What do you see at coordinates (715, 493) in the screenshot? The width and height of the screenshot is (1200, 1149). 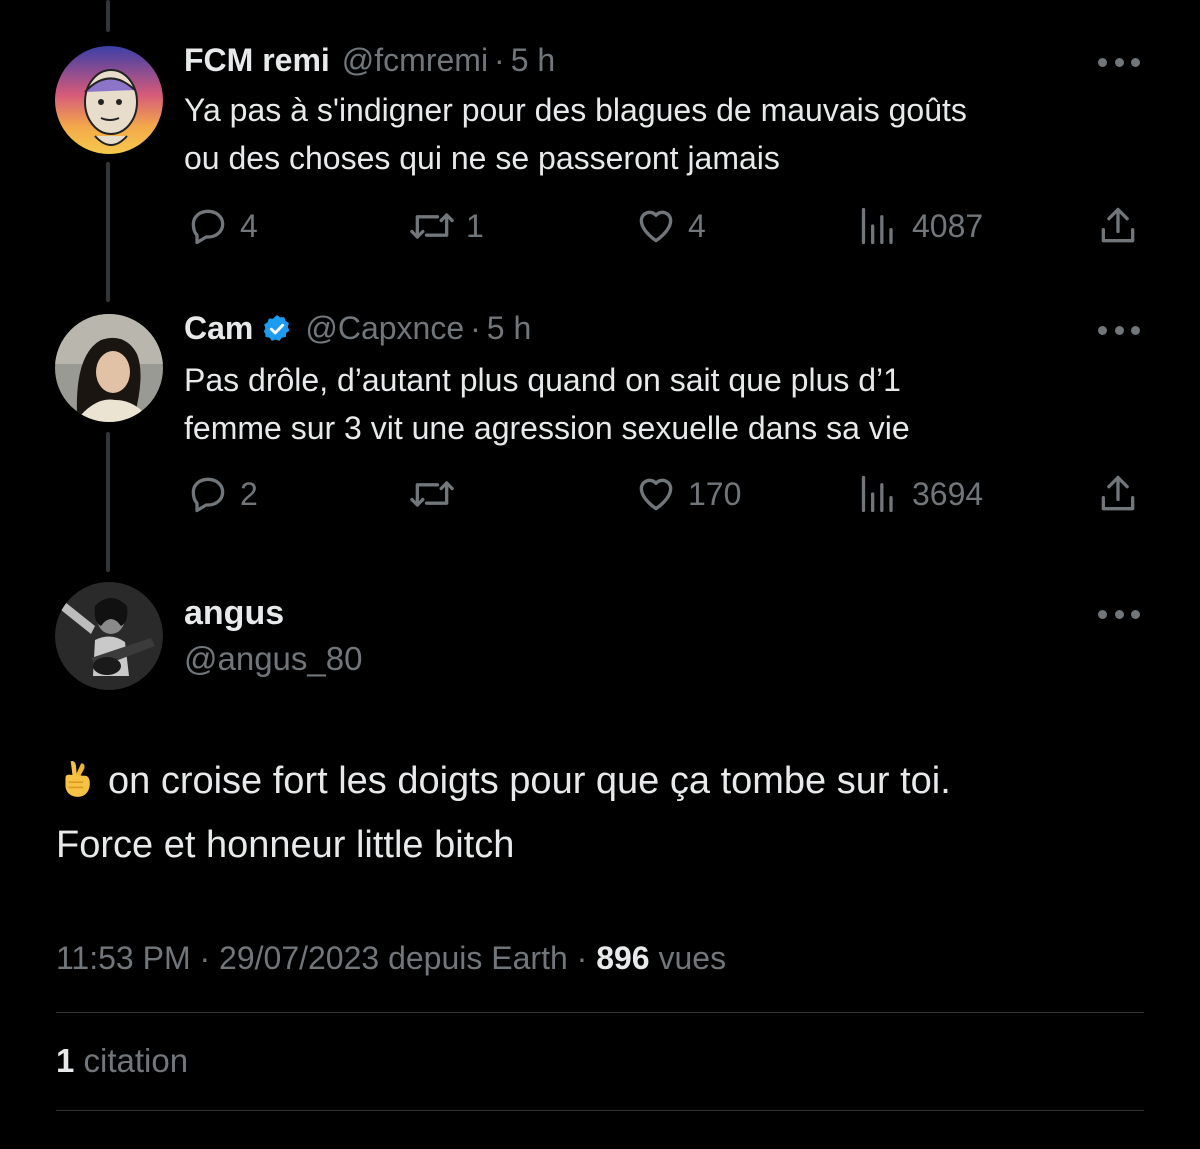 I see `reply-2-like-count: 170` at bounding box center [715, 493].